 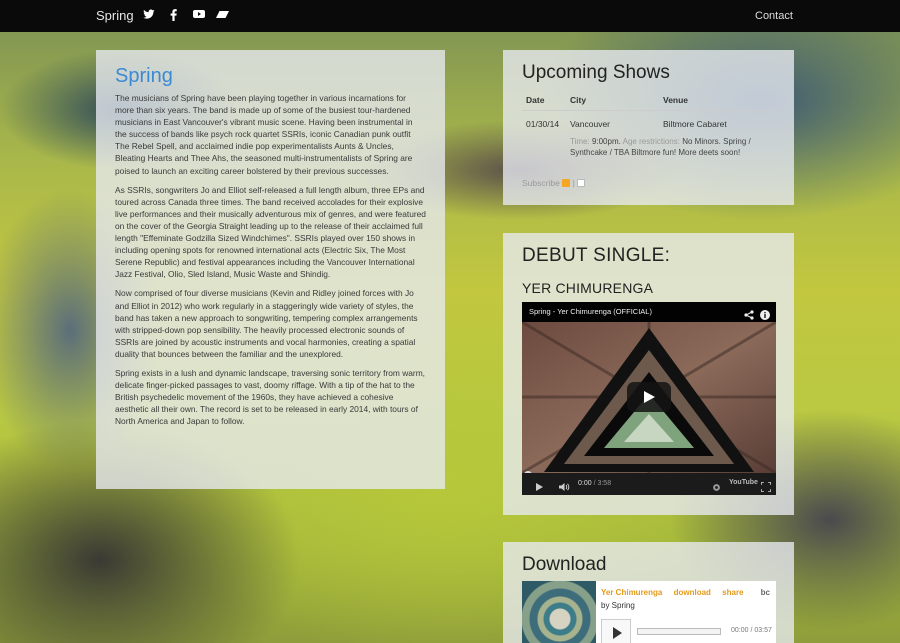 What do you see at coordinates (596, 72) in the screenshot?
I see `shows-title: Upcoming Shows` at bounding box center [596, 72].